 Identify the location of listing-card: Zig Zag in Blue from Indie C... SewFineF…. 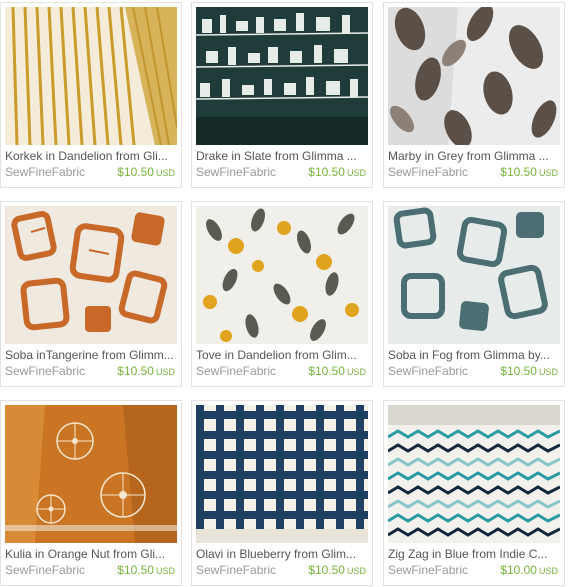
(474, 493).